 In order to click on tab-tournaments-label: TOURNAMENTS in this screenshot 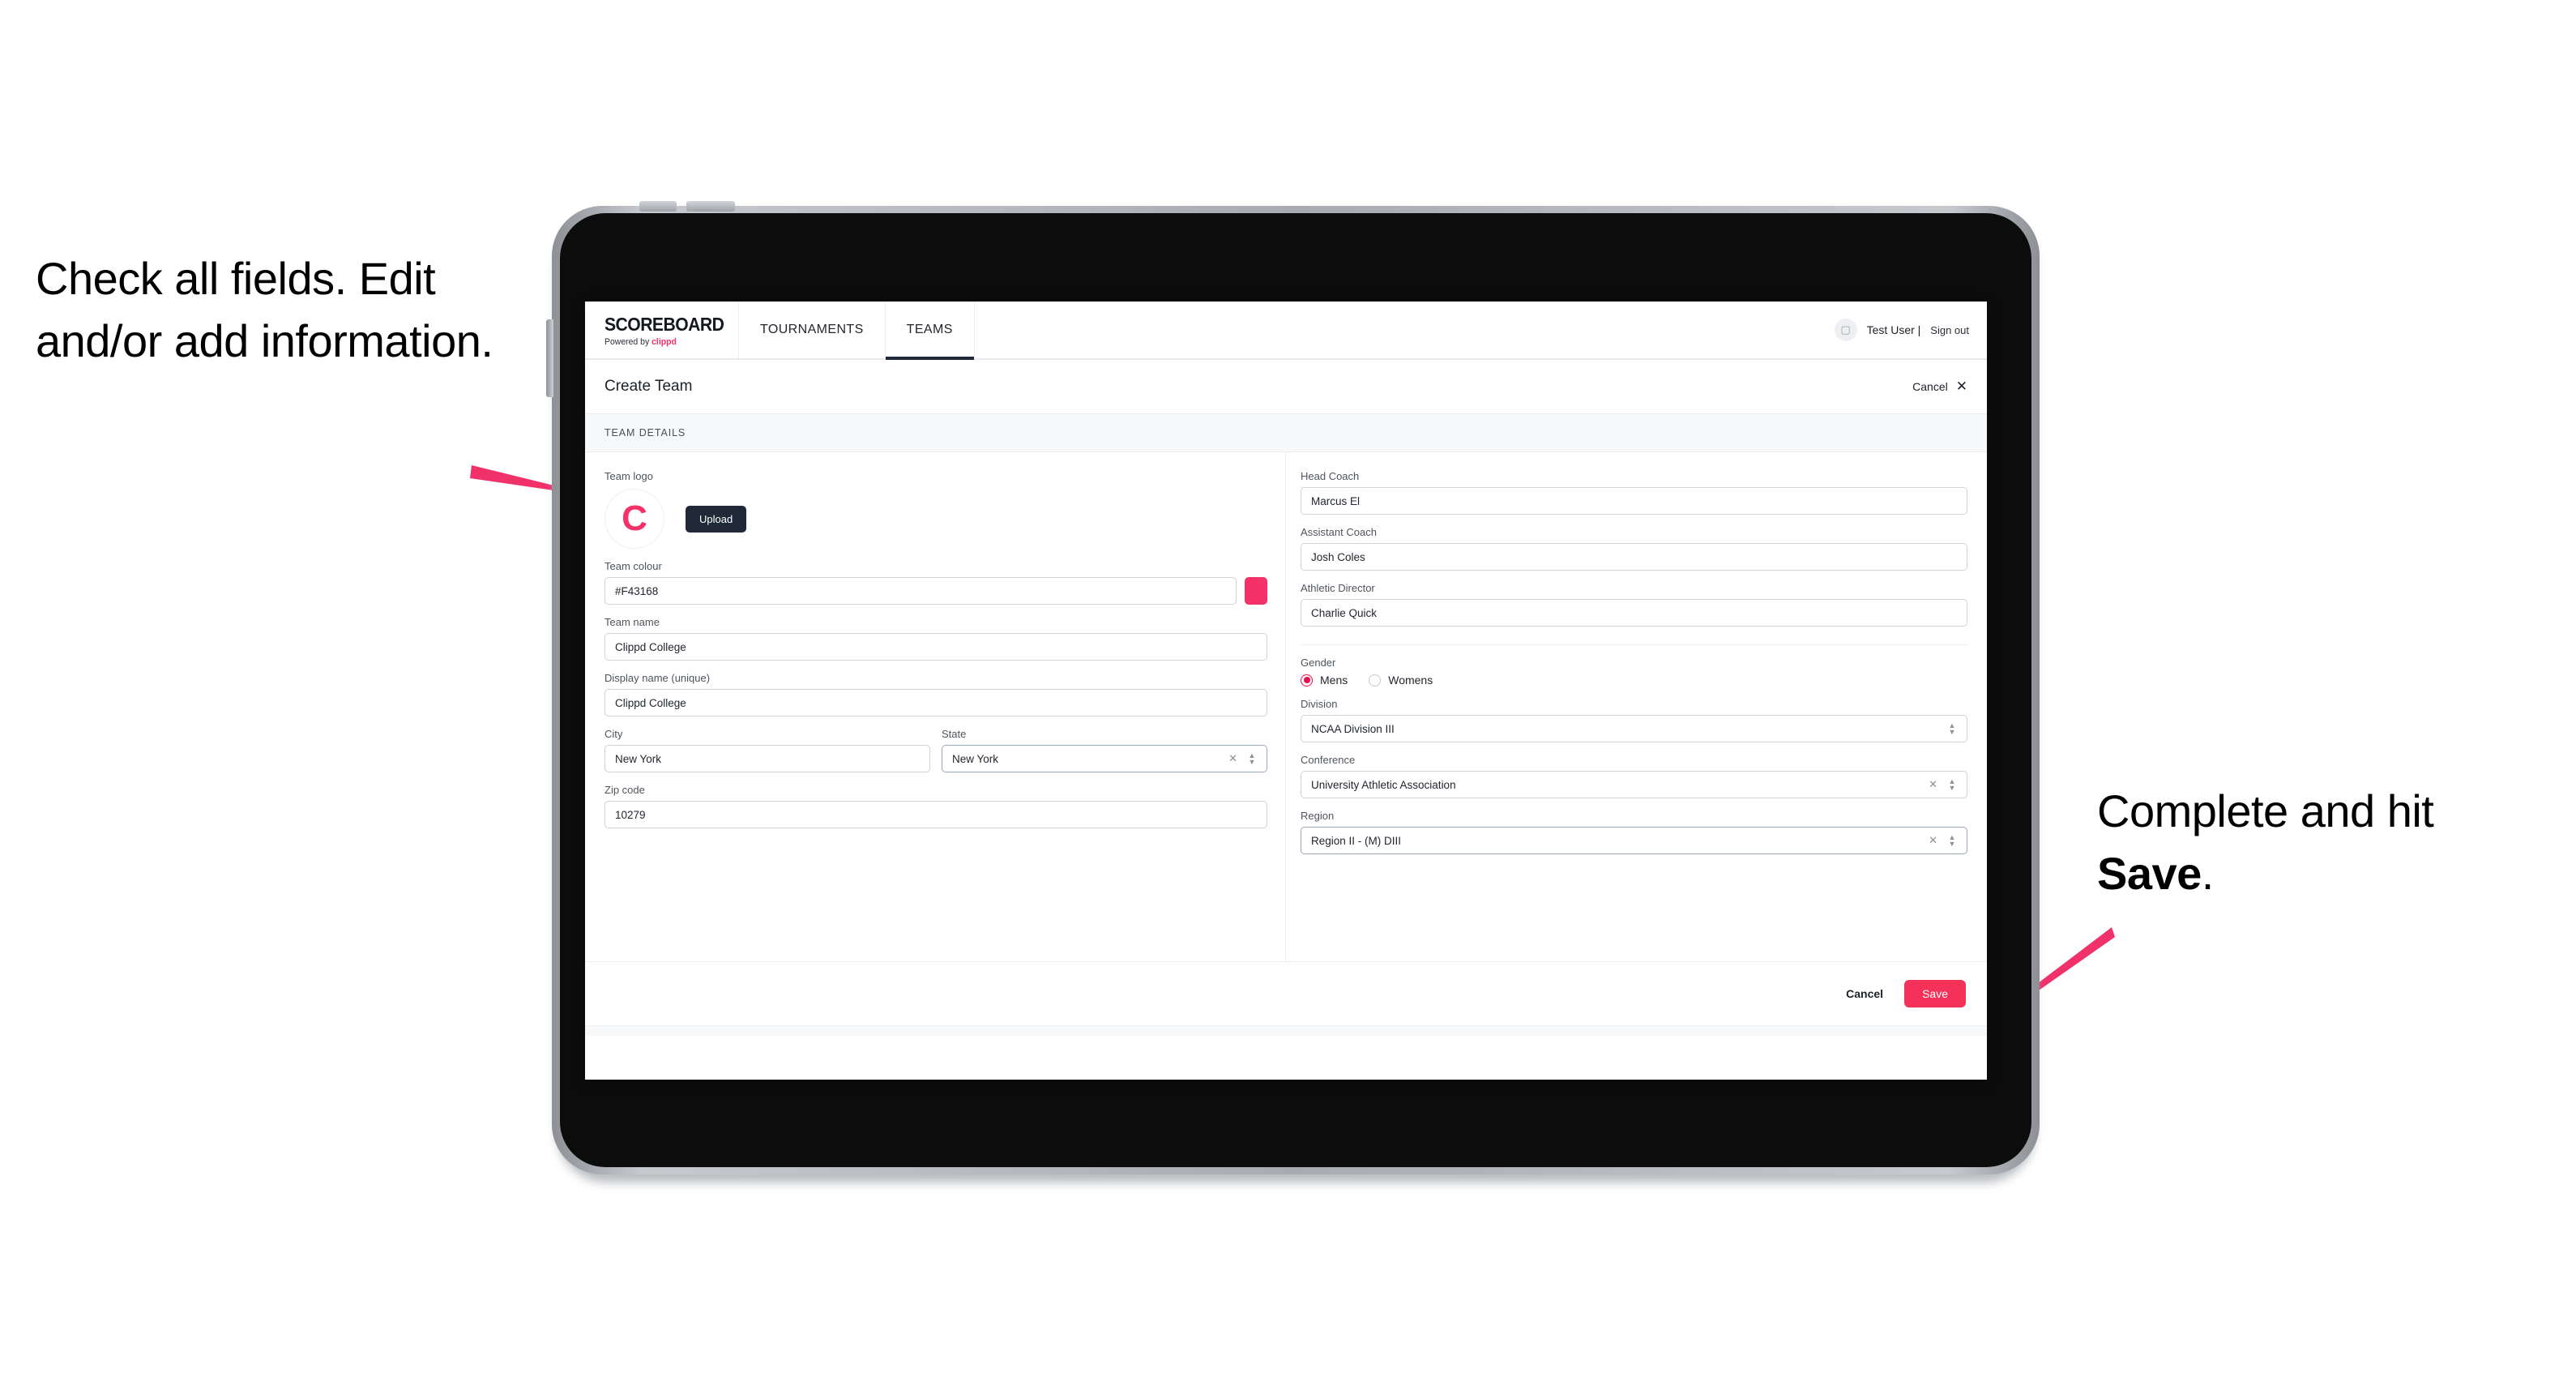, I will do `click(812, 329)`.